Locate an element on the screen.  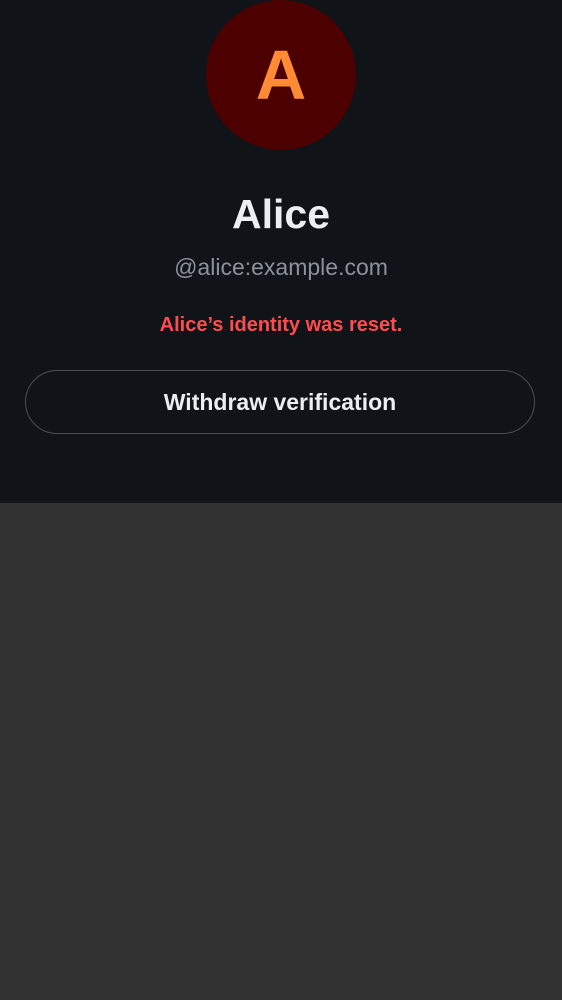
withdraw-verification-label: Withdraw verification is located at coordinates (280, 402).